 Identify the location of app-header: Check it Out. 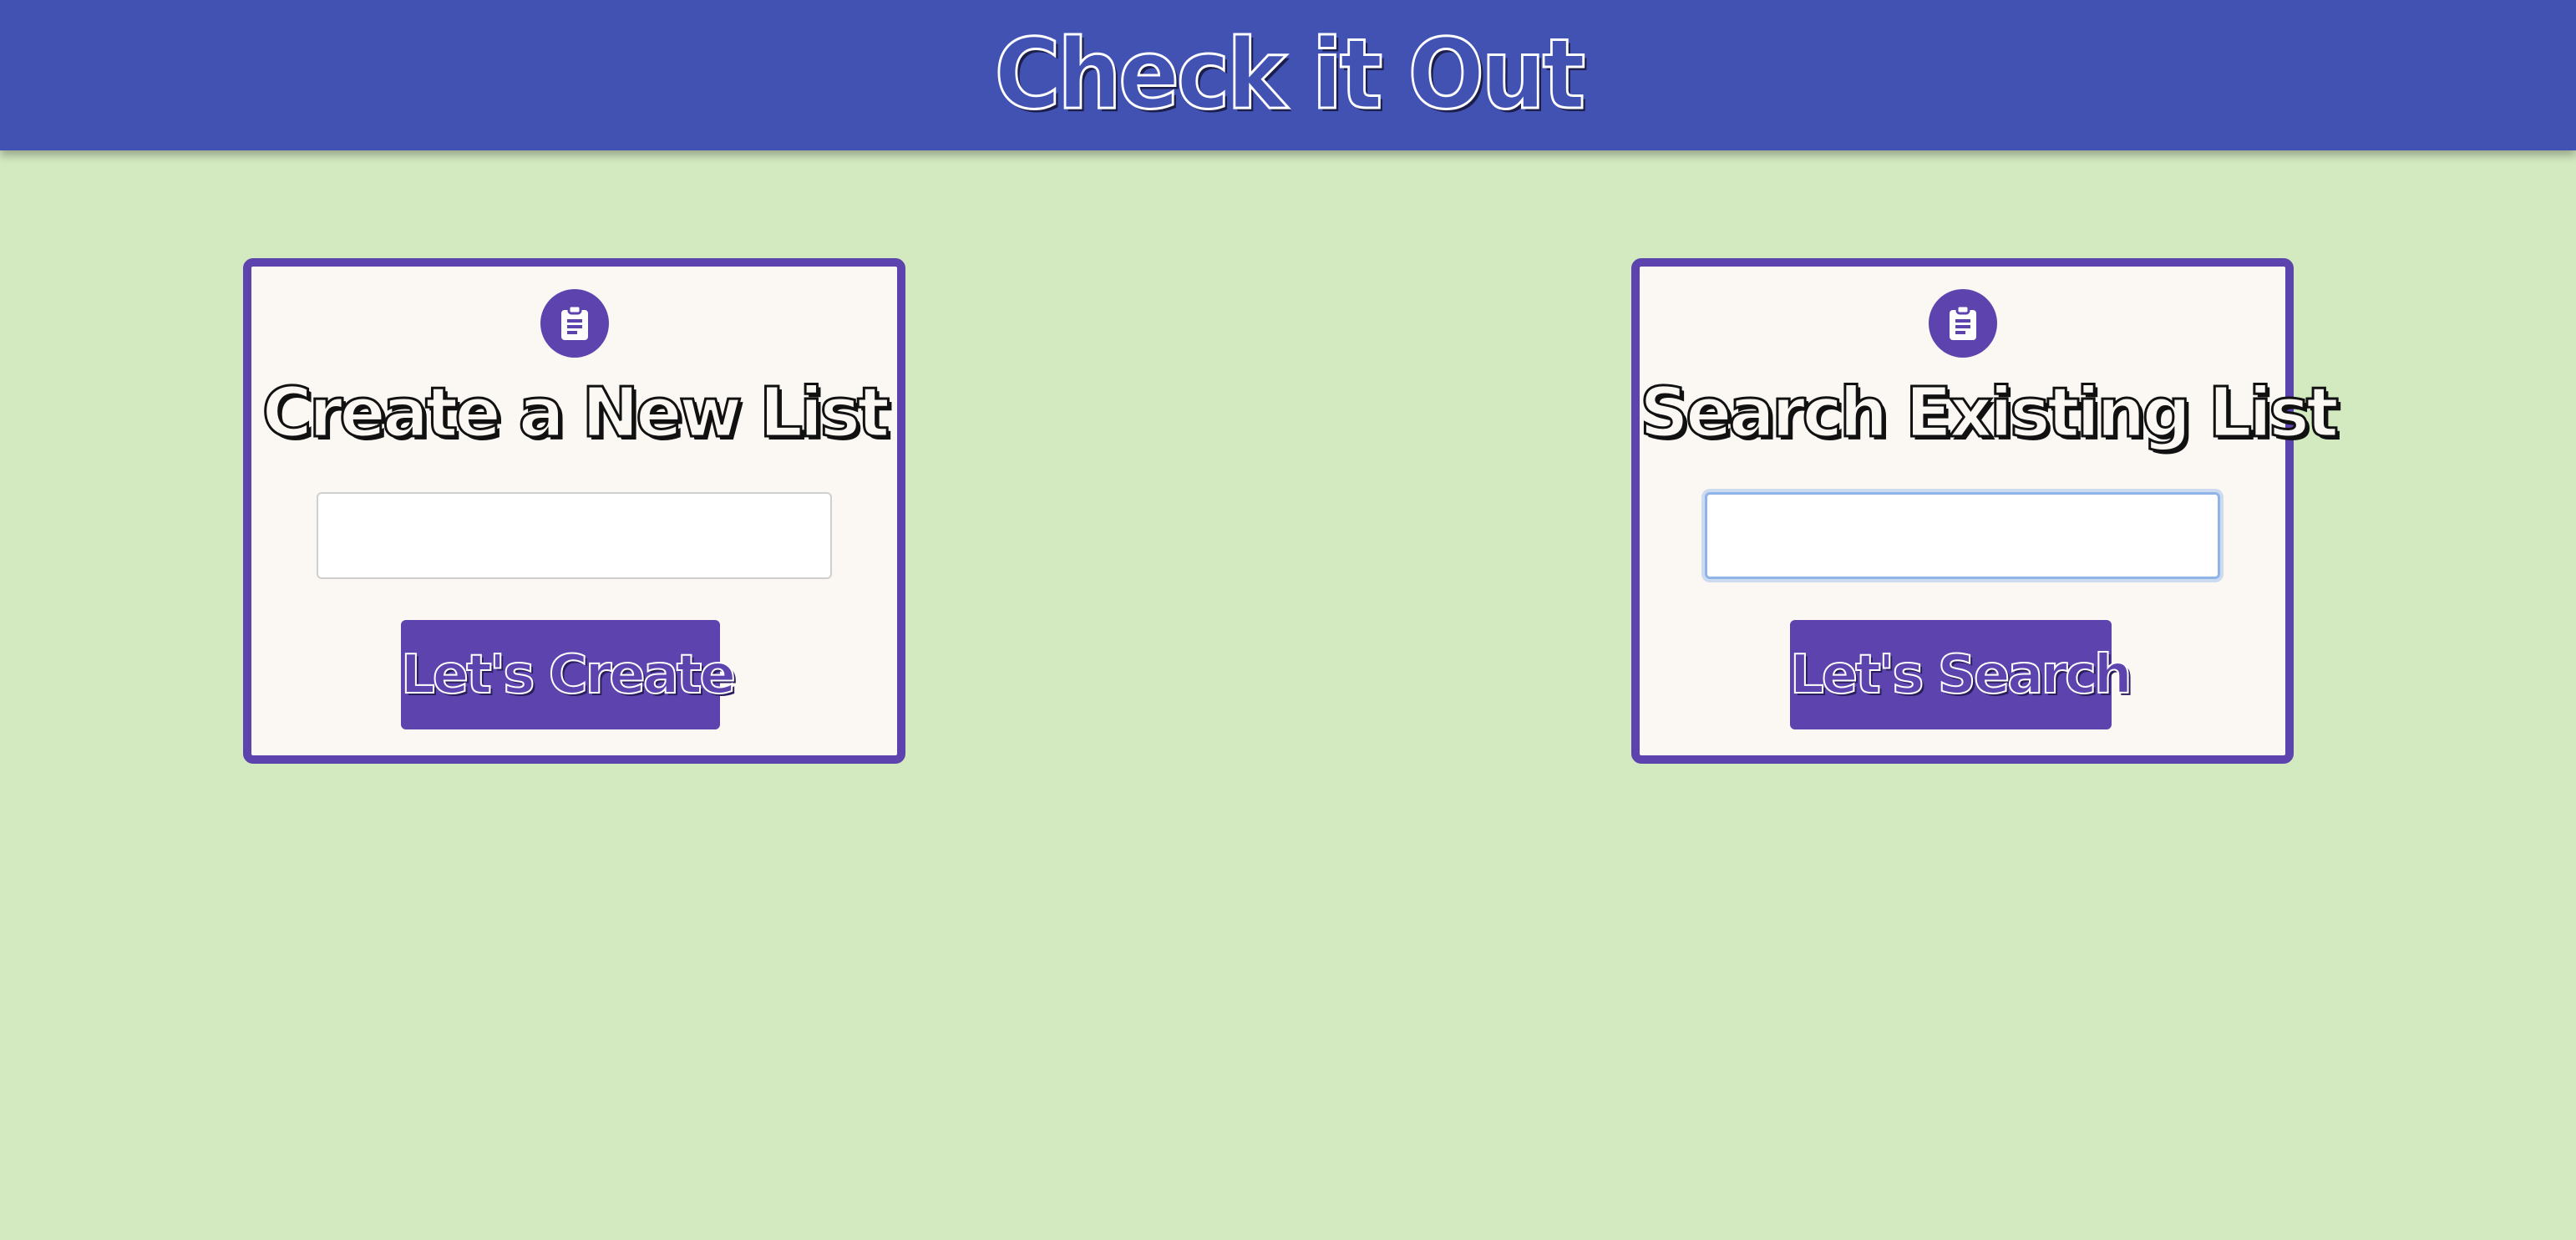
(1288, 75).